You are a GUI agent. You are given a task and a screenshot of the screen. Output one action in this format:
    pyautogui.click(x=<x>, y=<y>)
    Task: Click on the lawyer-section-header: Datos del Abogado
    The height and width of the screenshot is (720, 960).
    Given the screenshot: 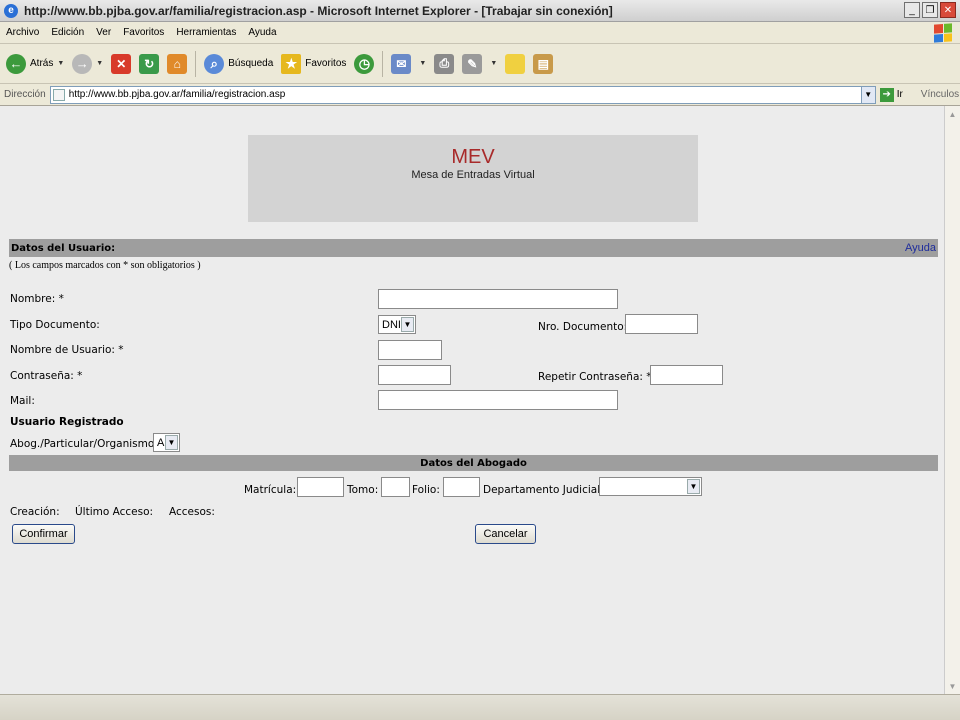 What is the action you would take?
    pyautogui.click(x=473, y=463)
    